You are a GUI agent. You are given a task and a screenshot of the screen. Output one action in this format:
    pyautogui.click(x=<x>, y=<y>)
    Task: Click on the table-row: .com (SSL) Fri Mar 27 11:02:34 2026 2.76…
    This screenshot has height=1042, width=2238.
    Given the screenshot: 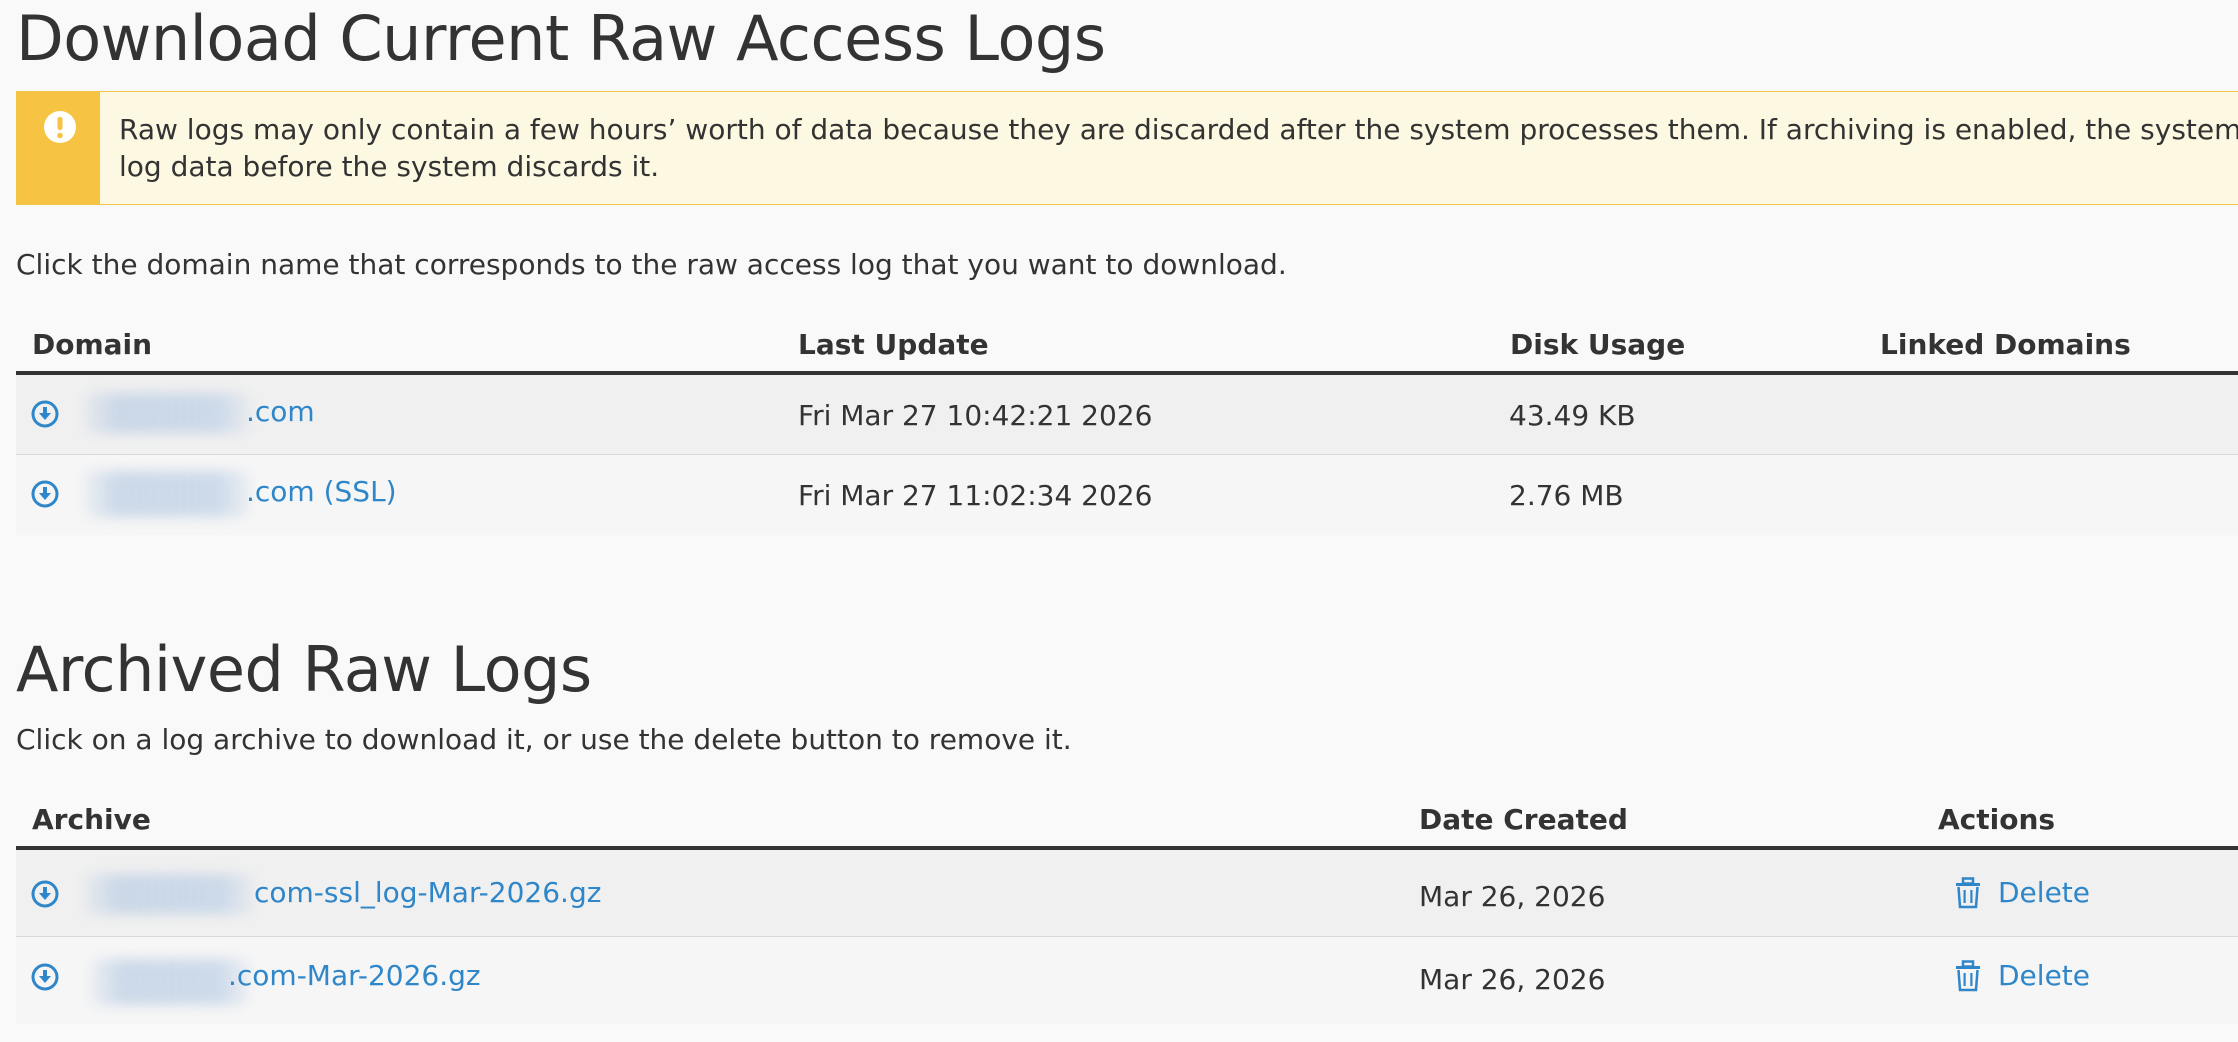 What is the action you would take?
    pyautogui.click(x=1127, y=495)
    